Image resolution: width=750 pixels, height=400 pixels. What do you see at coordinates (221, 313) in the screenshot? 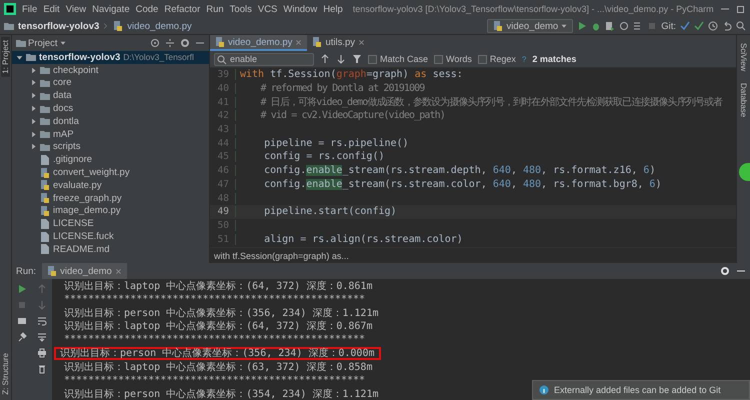
I see `console-line: 识别出目标：person 中心点像素坐标：(356, 234) 深度：1.121m` at bounding box center [221, 313].